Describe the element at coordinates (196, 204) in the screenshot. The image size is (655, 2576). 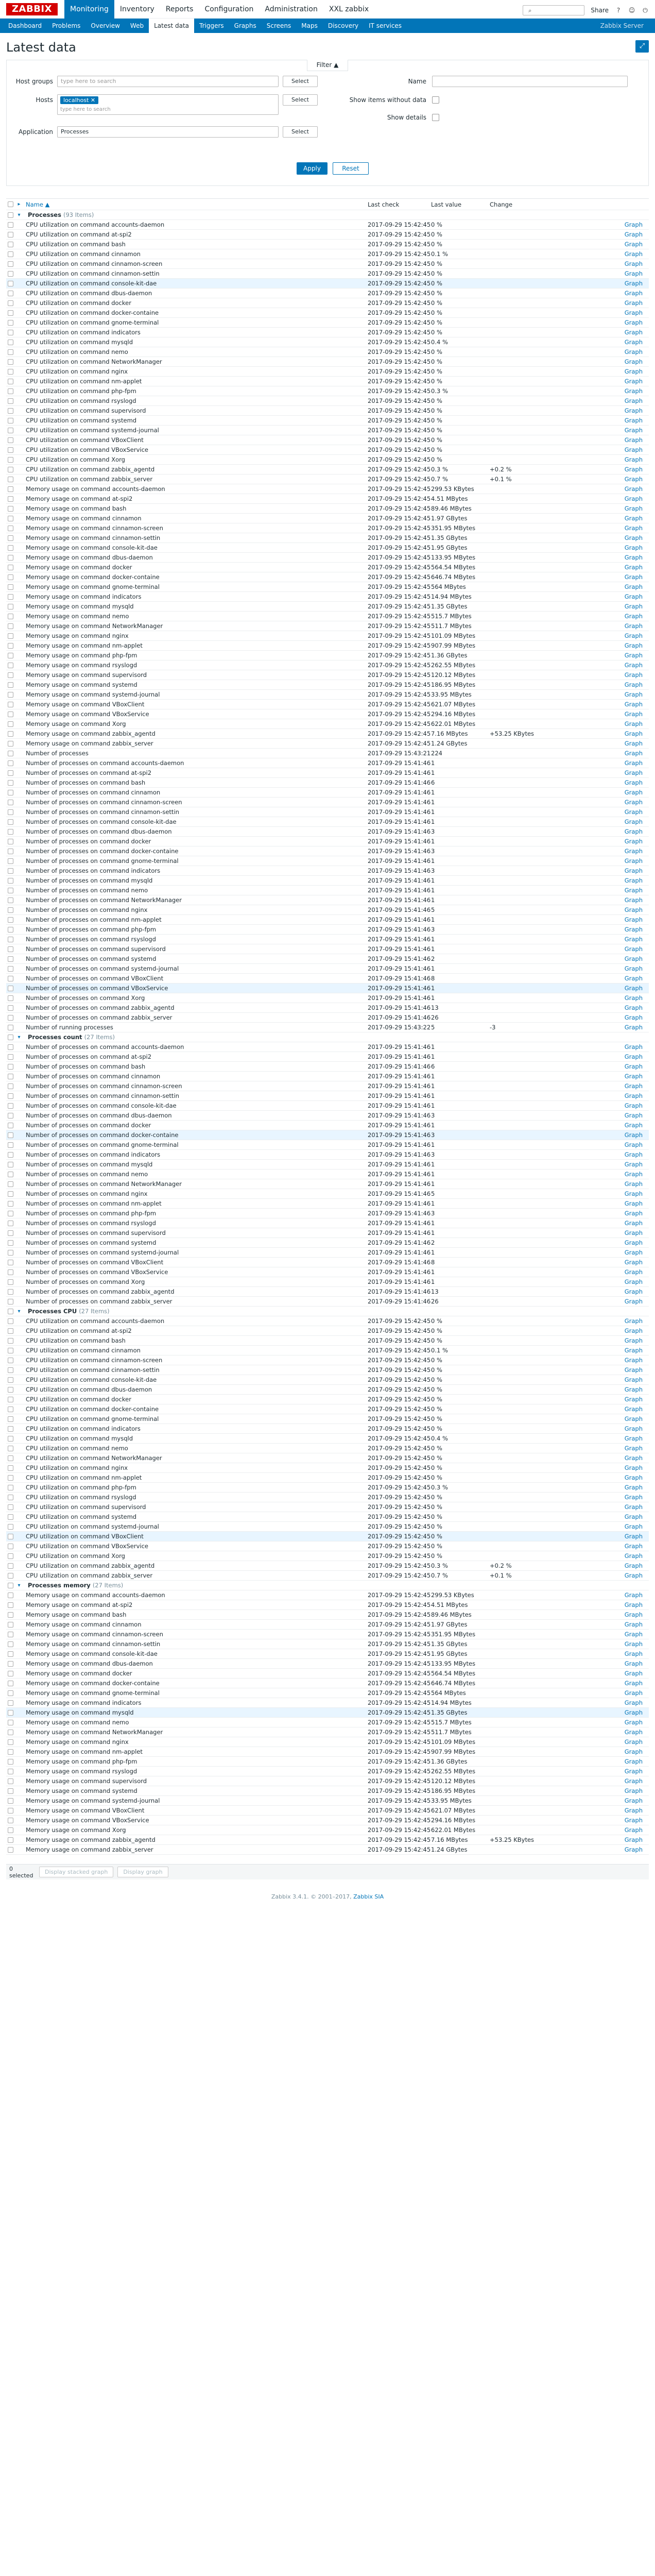
I see `name-column-header: Name ▲` at that location.